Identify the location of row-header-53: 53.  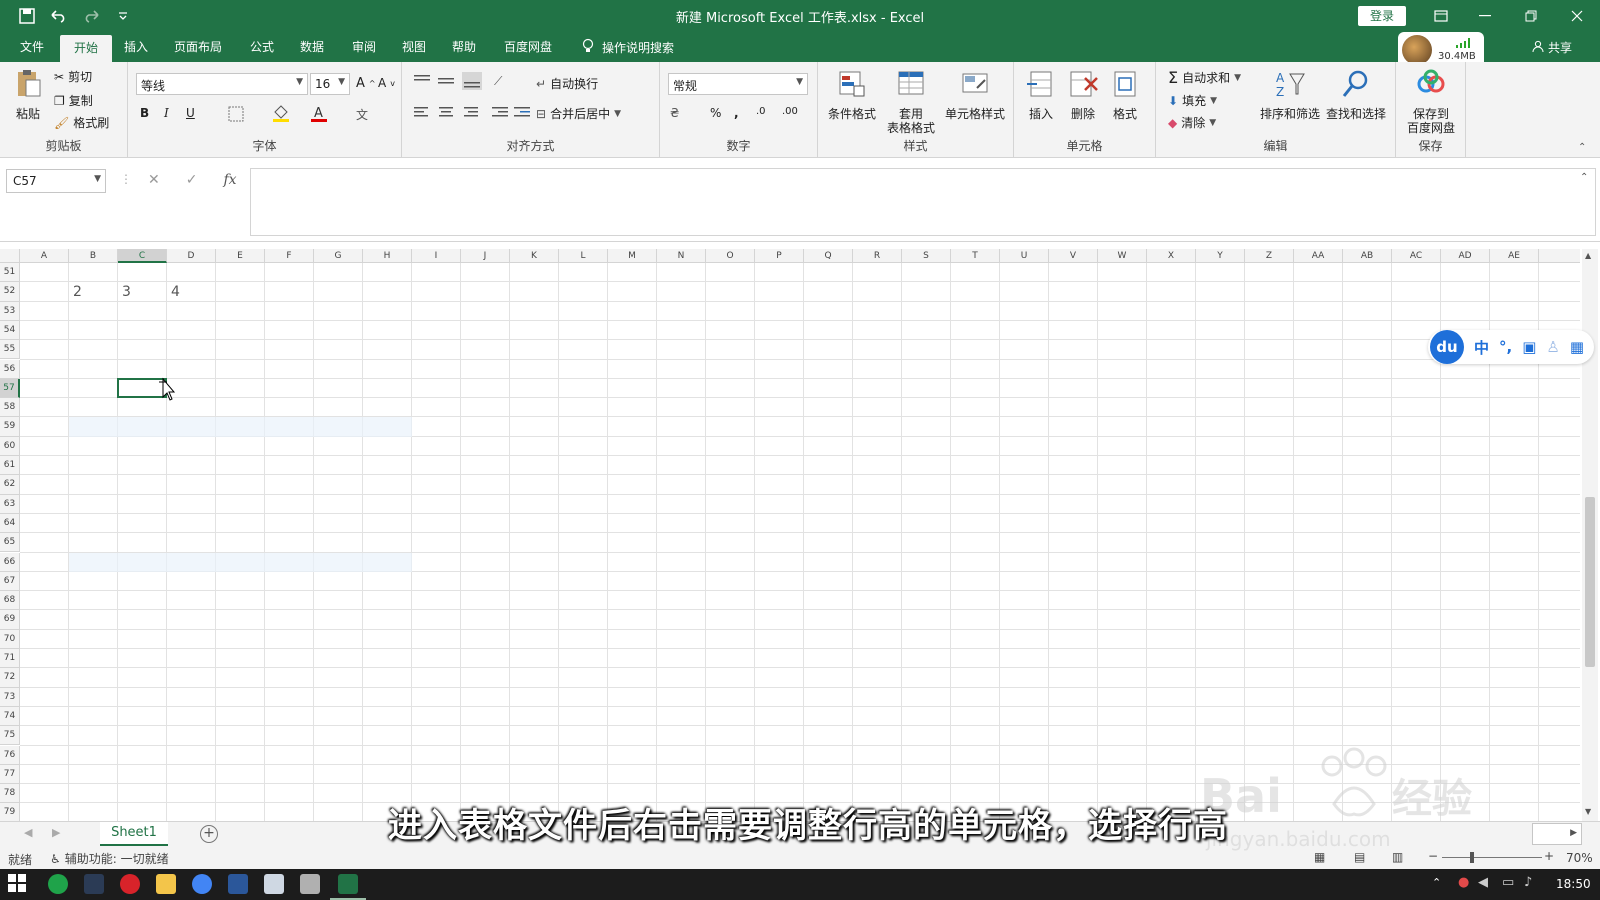
(10, 311).